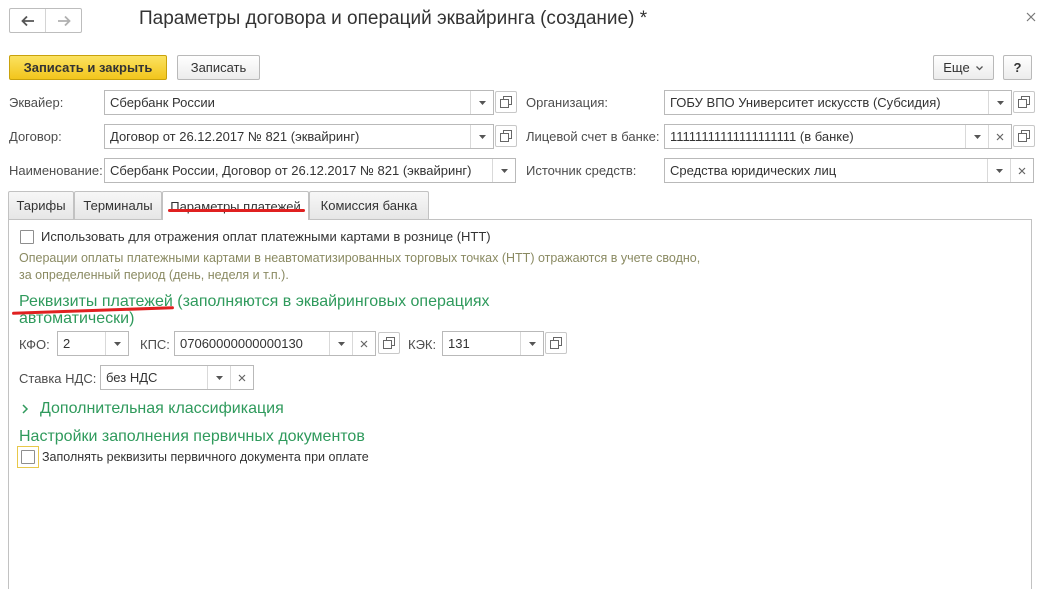 The height and width of the screenshot is (589, 1047). I want to click on kps-label: КПС:, so click(155, 344).